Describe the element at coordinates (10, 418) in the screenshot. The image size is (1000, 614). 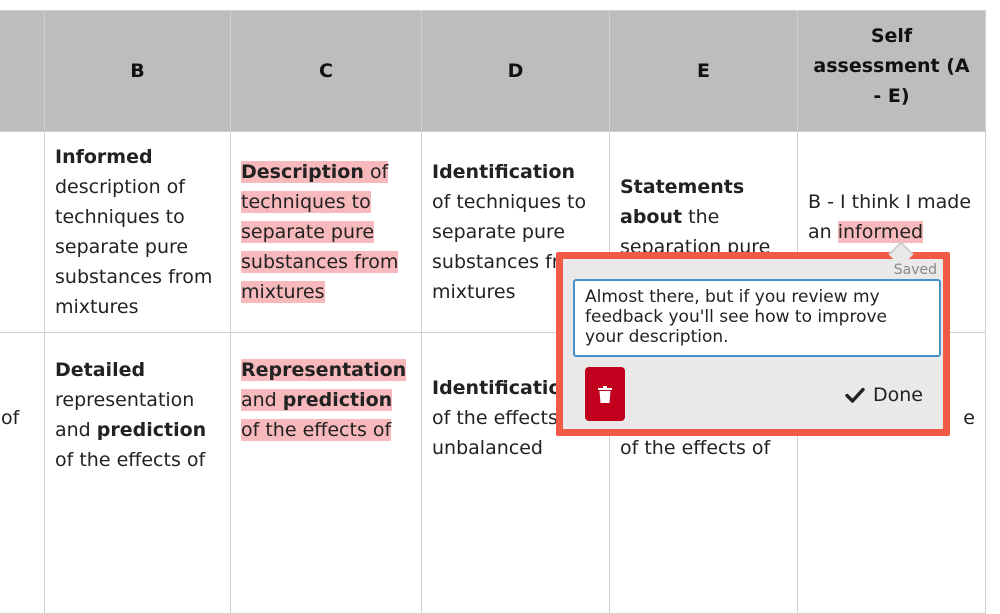
I see `cell-a-text: of` at that location.